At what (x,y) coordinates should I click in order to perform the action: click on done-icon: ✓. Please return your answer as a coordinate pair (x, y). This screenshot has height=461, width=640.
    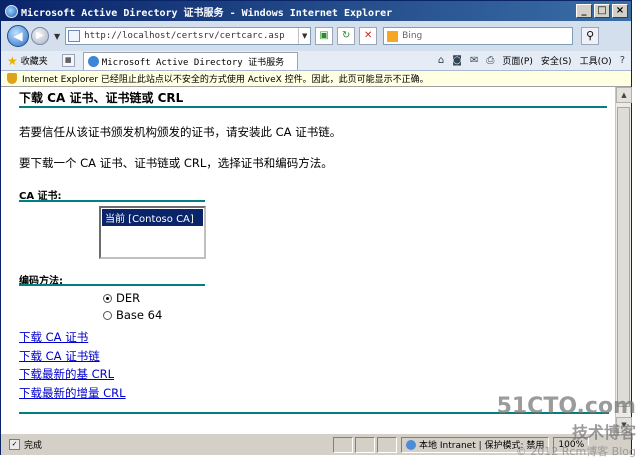
    Looking at the image, I should click on (14, 444).